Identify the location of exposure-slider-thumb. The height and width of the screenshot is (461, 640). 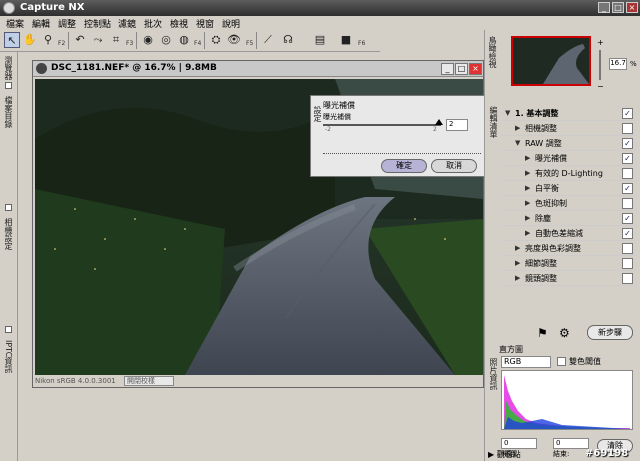
(439, 122).